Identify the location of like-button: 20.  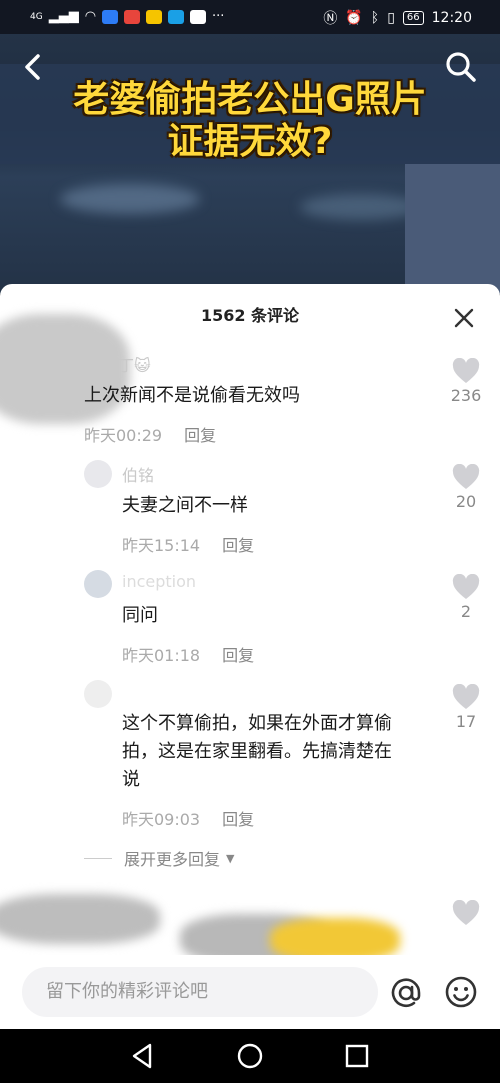
(466, 487).